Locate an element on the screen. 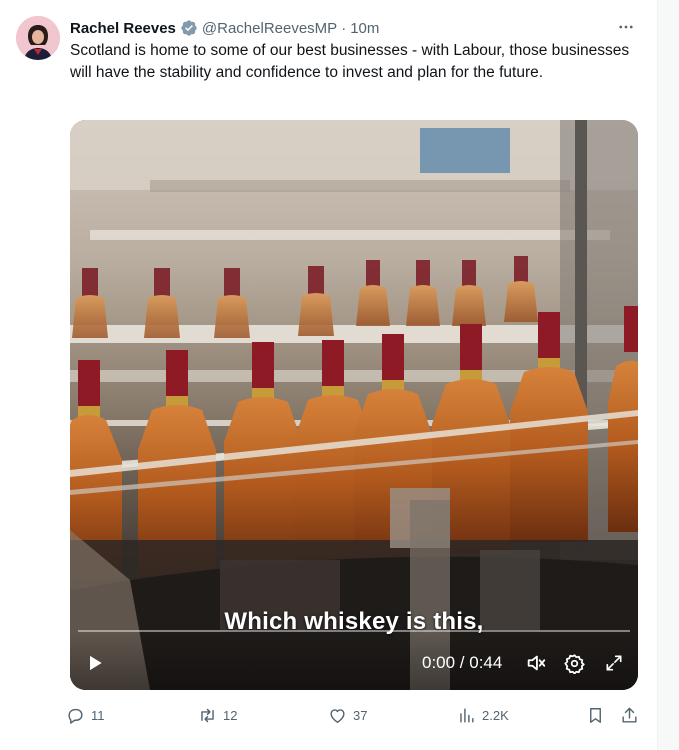 The image size is (679, 750). video-timecode: 0:00 / 0:44 is located at coordinates (462, 662).